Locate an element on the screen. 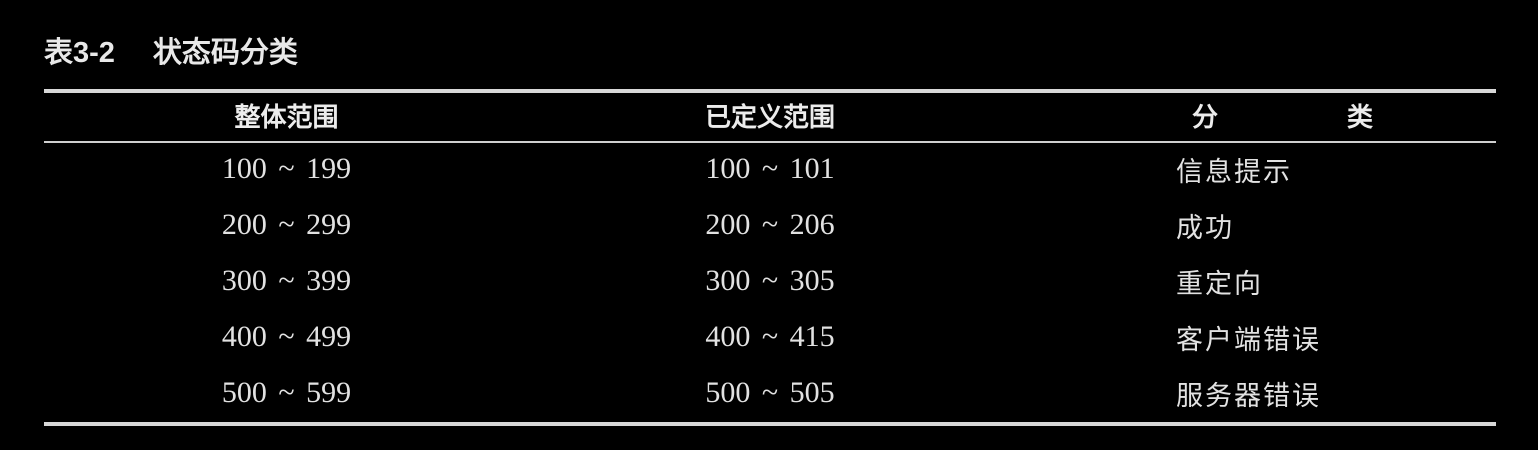 The height and width of the screenshot is (450, 1538). table-bottom-rule is located at coordinates (770, 424).